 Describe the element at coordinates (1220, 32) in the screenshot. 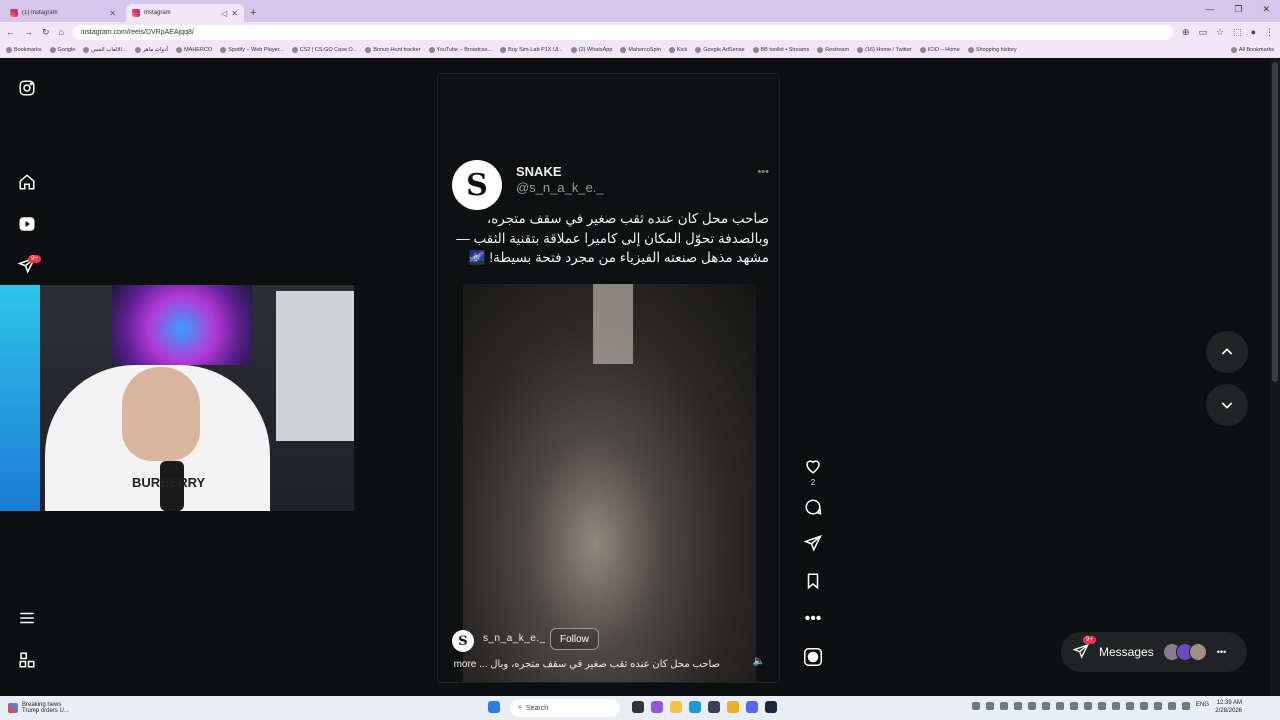

I see `star-icon: ☆` at that location.